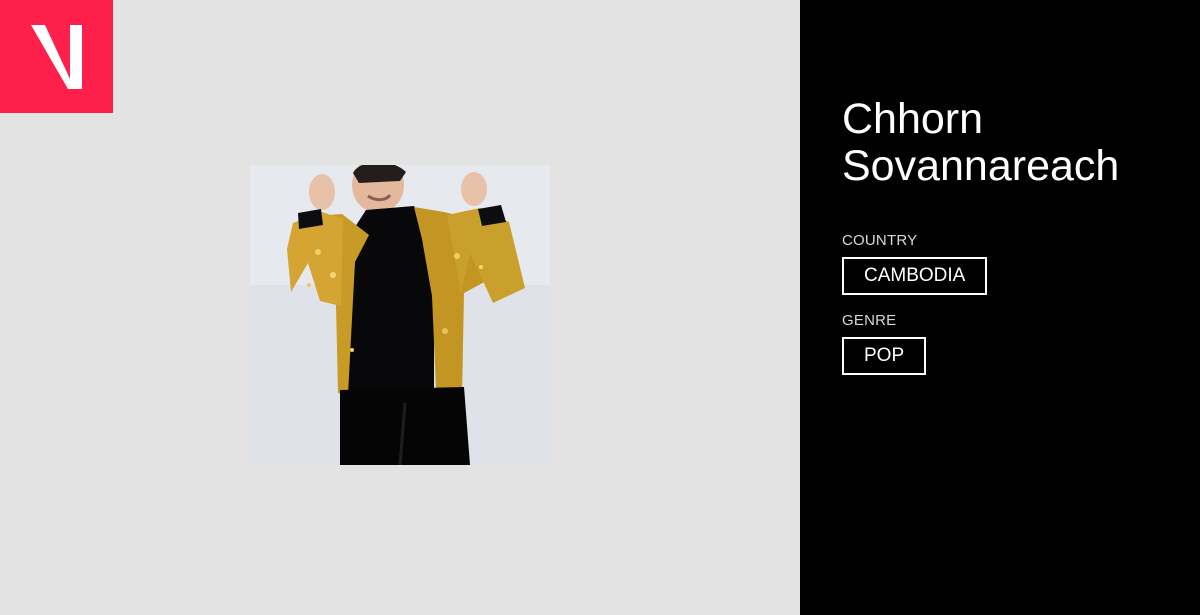 Image resolution: width=1200 pixels, height=615 pixels. Describe the element at coordinates (915, 276) in the screenshot. I see `country-tag: CAMBODIA` at that location.